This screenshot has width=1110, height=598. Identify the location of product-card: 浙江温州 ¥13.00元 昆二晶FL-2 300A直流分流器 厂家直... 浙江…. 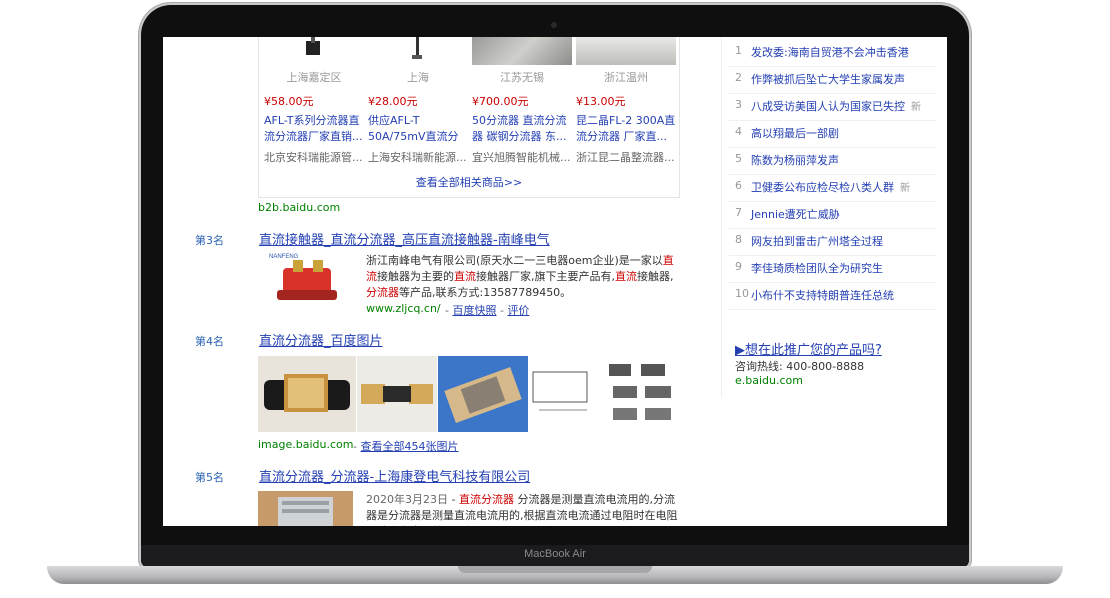
(626, 101).